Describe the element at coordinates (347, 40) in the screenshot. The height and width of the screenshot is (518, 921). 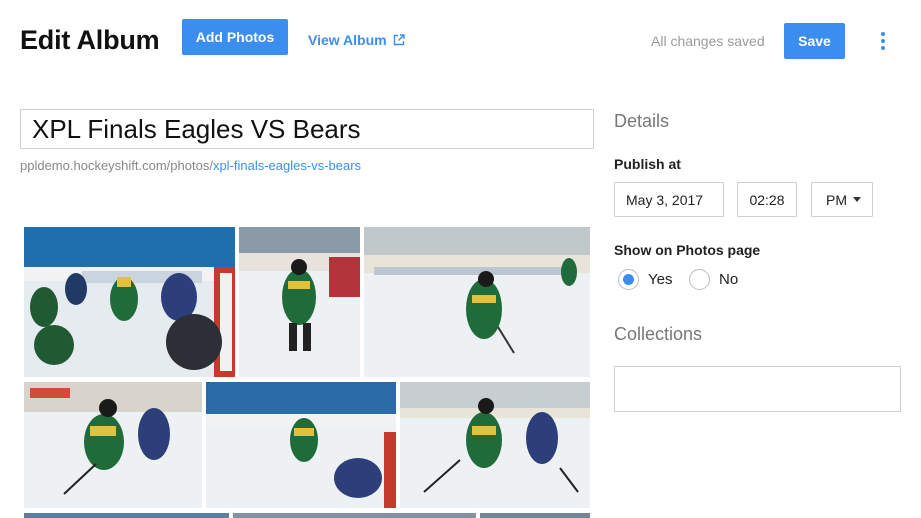
I see `view-album-label: View Album` at that location.